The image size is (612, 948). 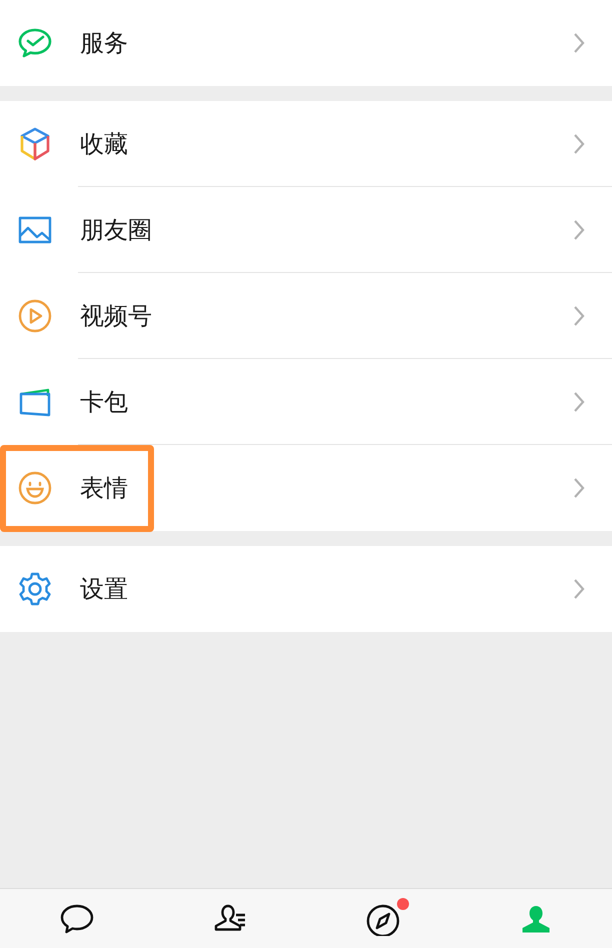 What do you see at coordinates (35, 230) in the screenshot?
I see `image-icon` at bounding box center [35, 230].